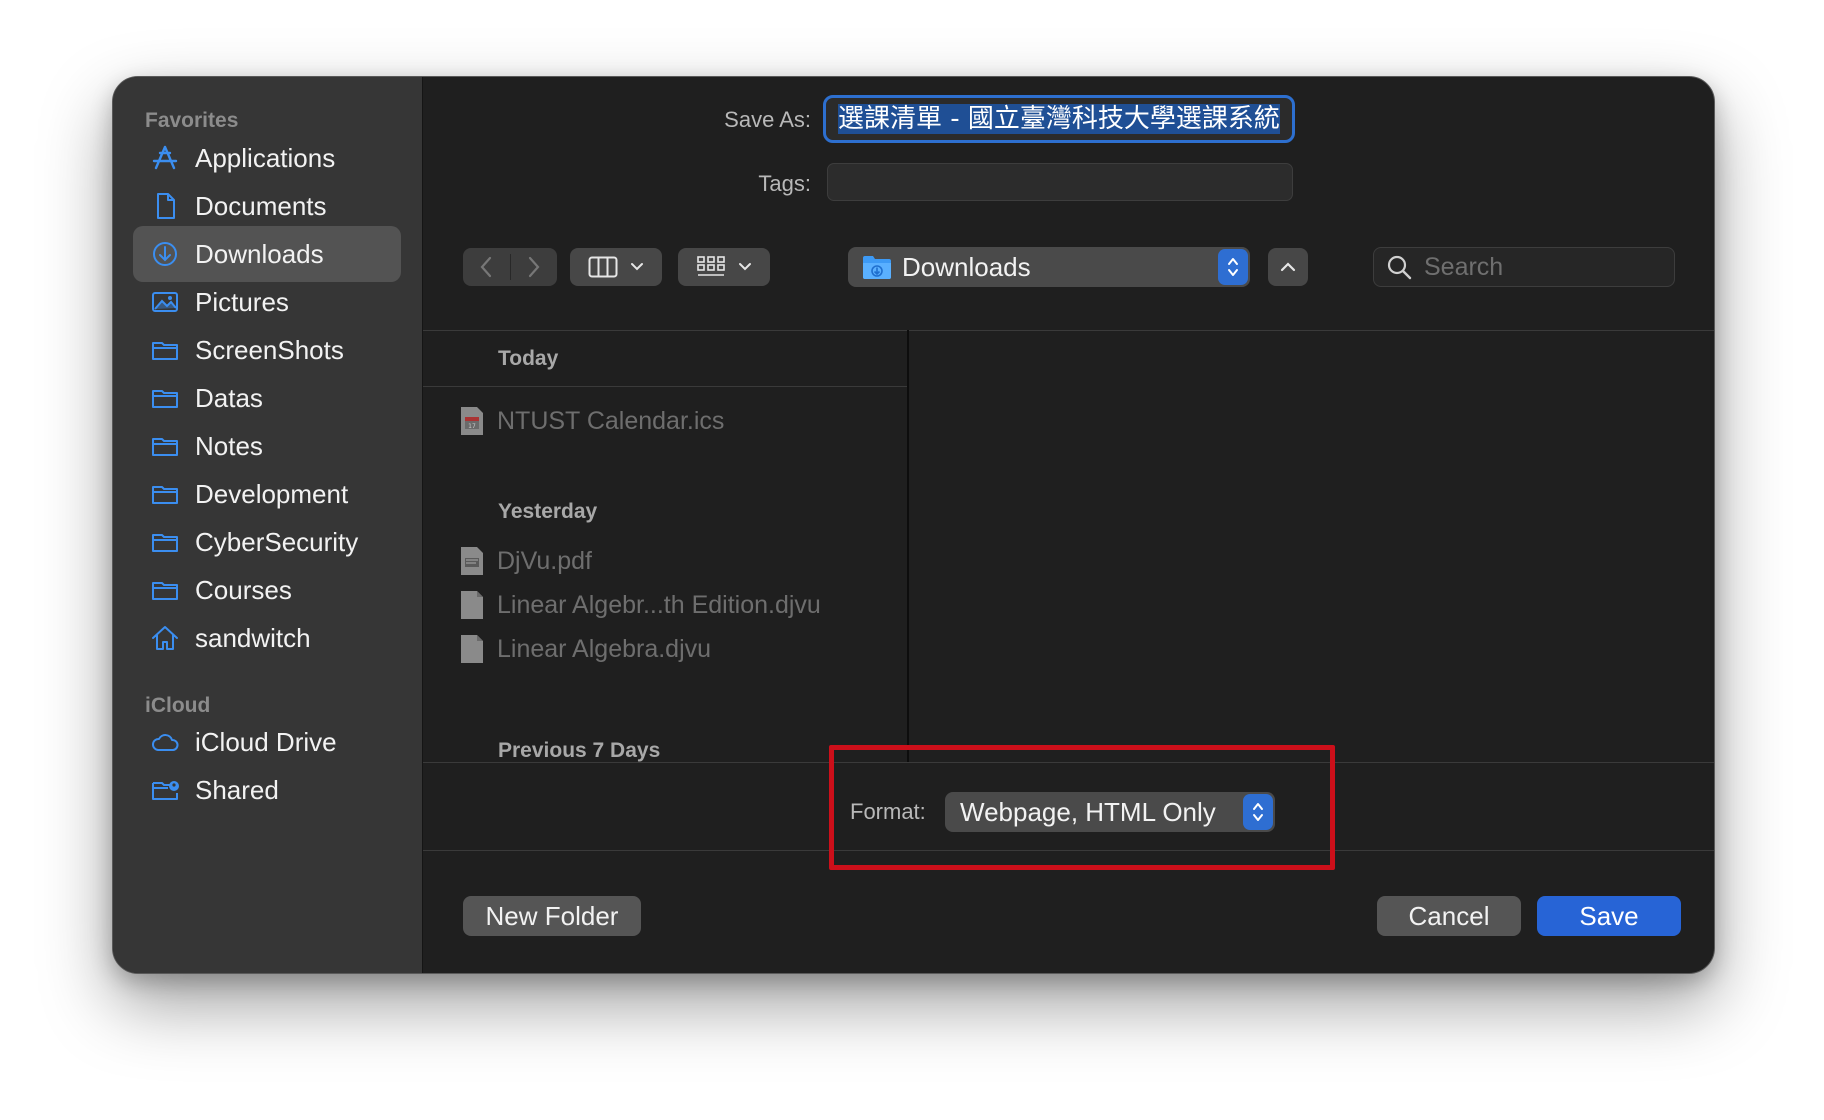 Image resolution: width=1824 pixels, height=1120 pixels. What do you see at coordinates (165, 638) in the screenshot?
I see `home-icon` at bounding box center [165, 638].